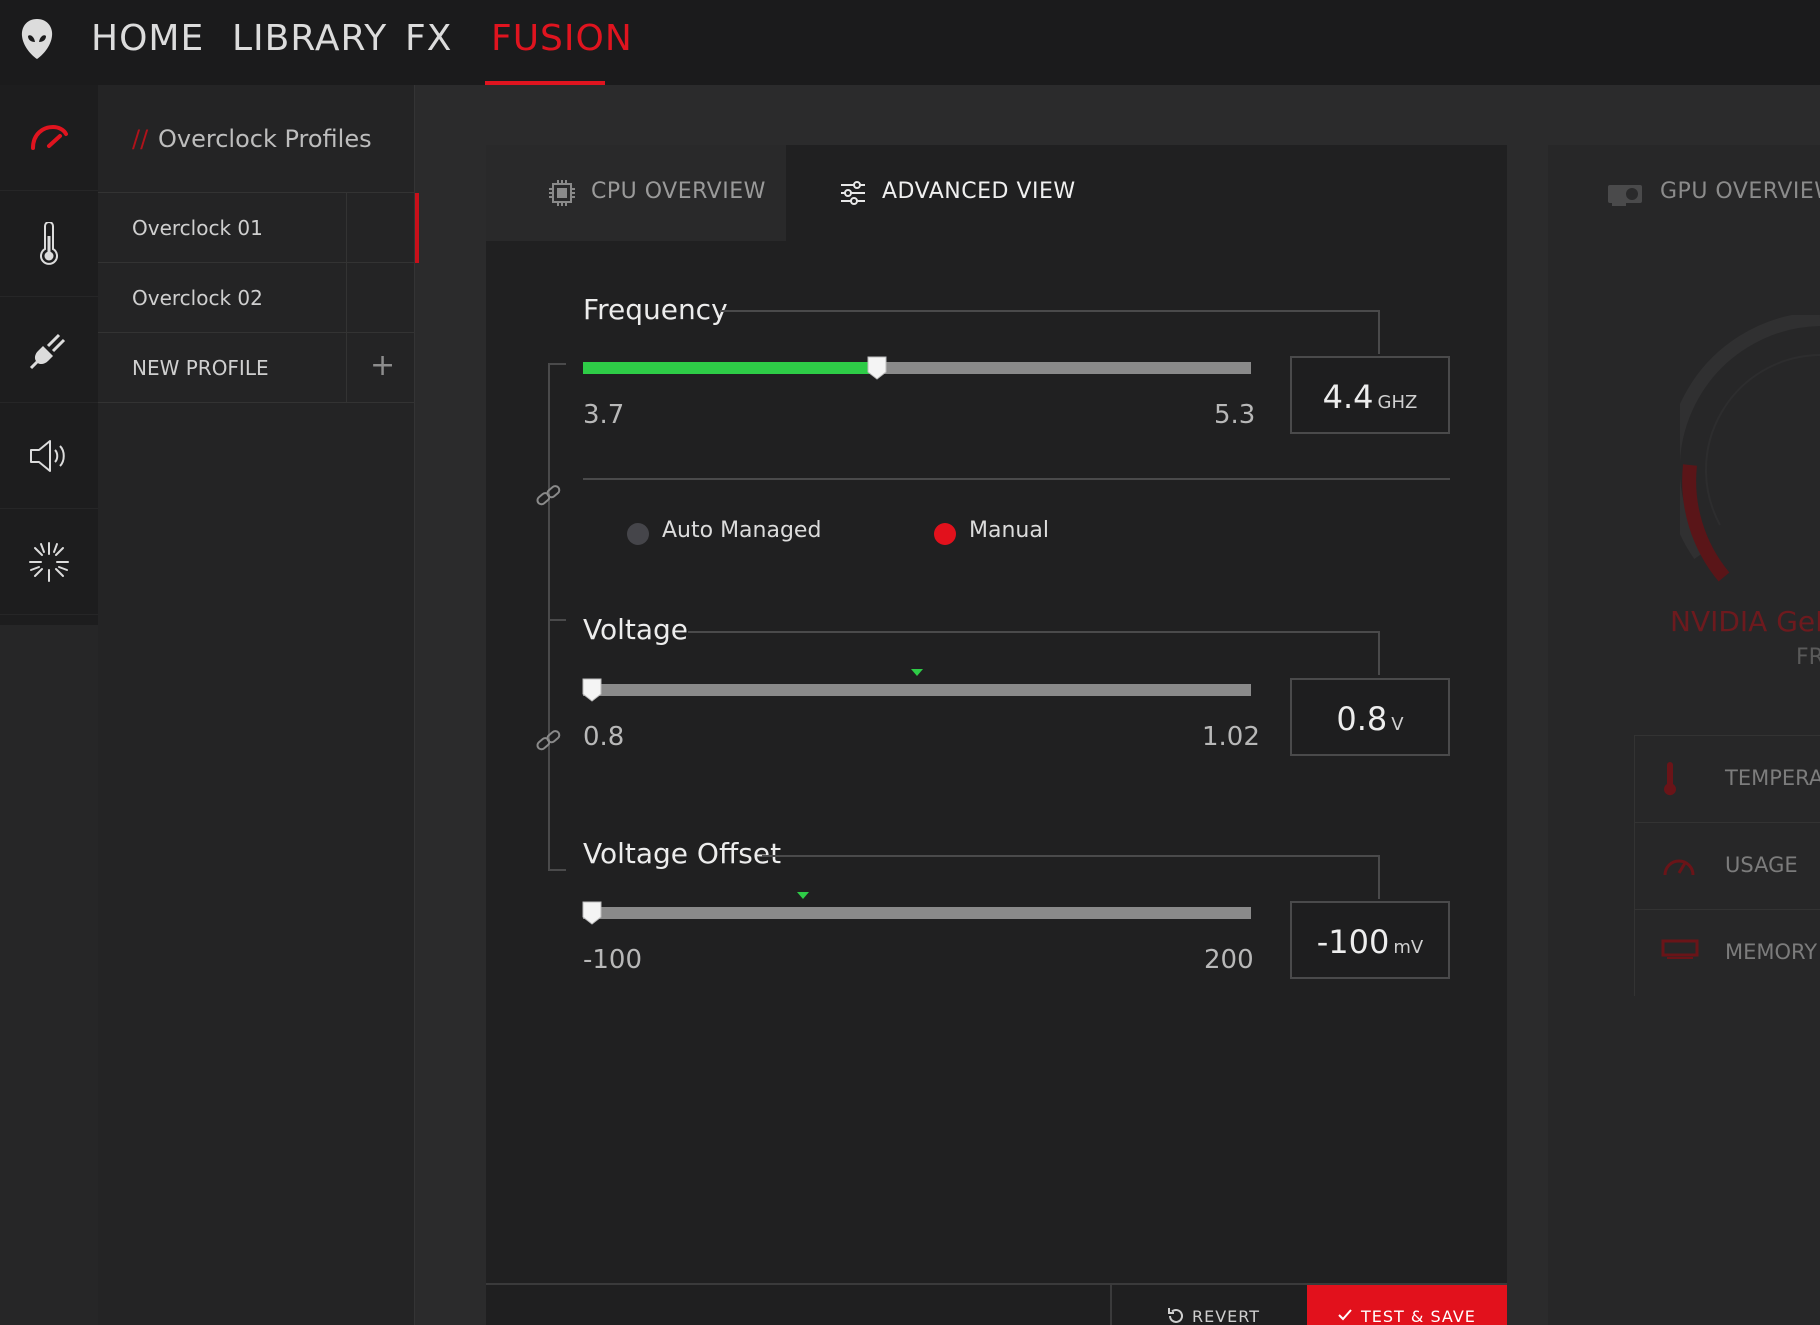 This screenshot has width=1820, height=1325. Describe the element at coordinates (877, 368) in the screenshot. I see `frequency-slider-thumb` at that location.